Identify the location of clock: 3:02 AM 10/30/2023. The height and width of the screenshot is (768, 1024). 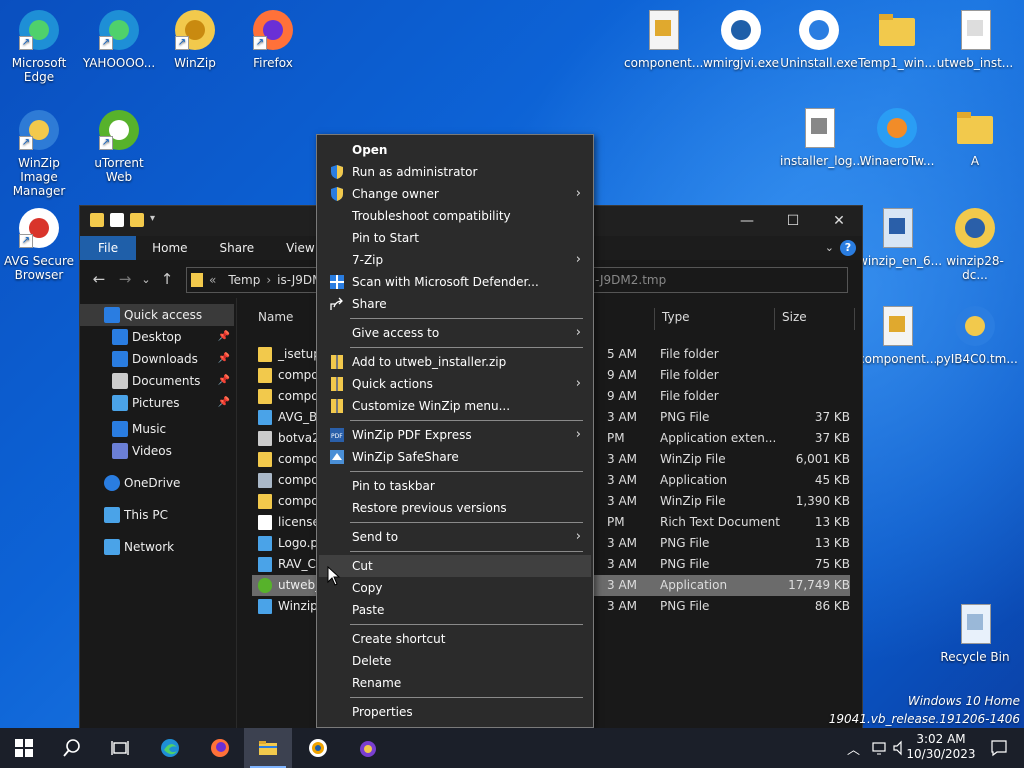
(941, 747).